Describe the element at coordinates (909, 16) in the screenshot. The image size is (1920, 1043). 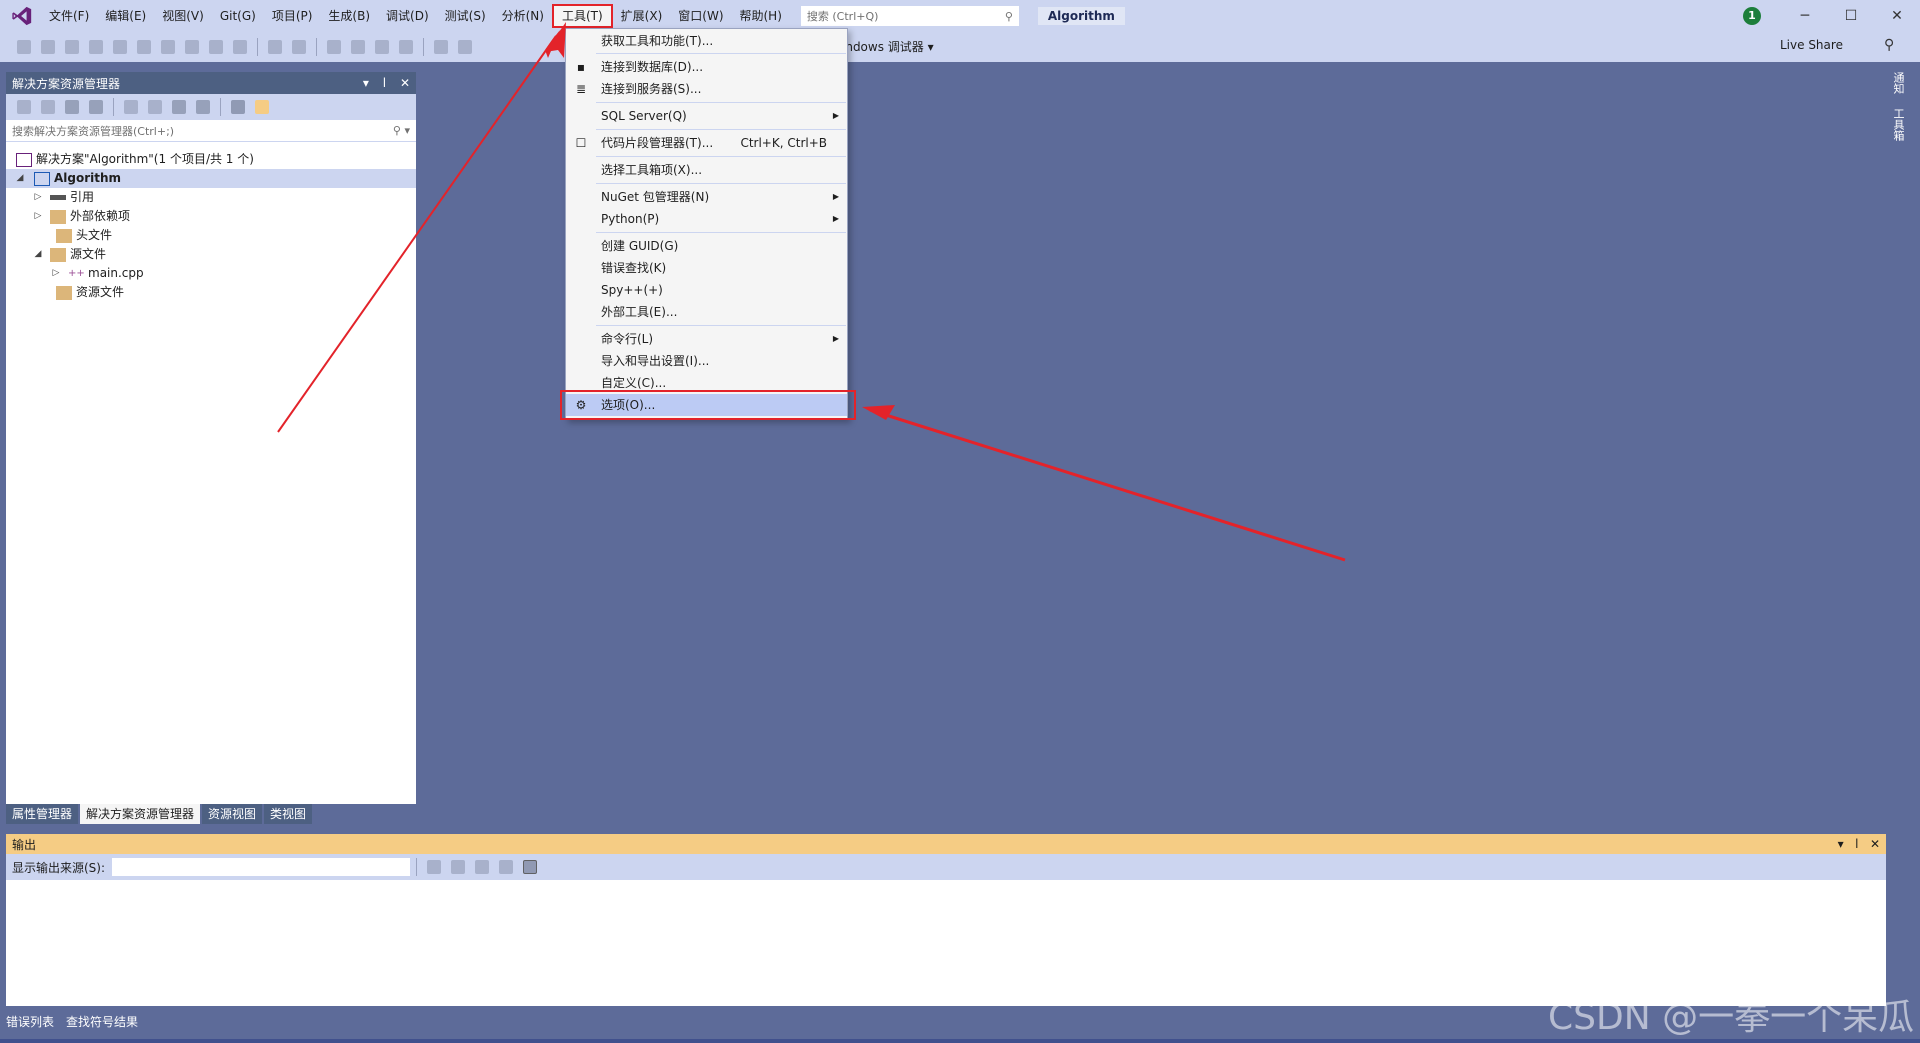
I see `search-input: 搜索 (Ctrl+Q) ⚲` at that location.